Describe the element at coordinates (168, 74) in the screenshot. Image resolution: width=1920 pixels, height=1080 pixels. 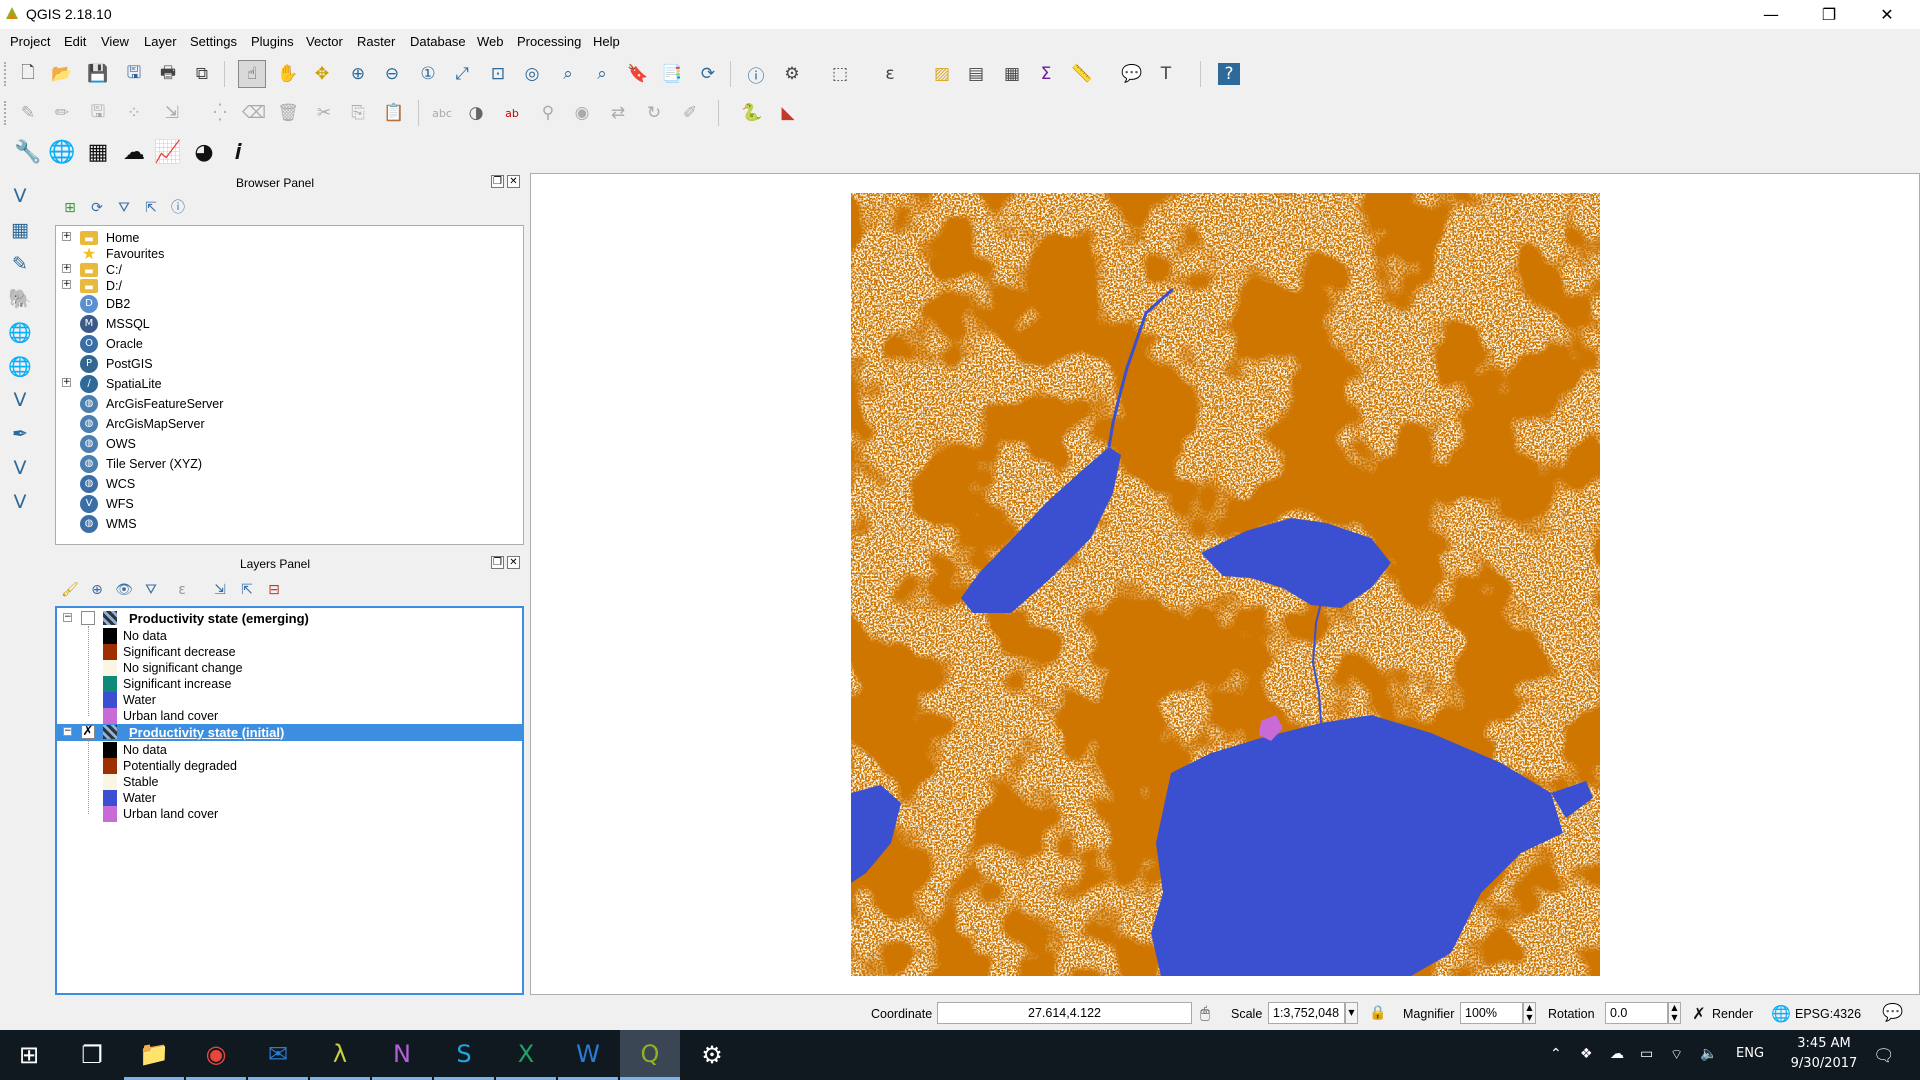
I see `print-composer-icon: 🖶` at that location.